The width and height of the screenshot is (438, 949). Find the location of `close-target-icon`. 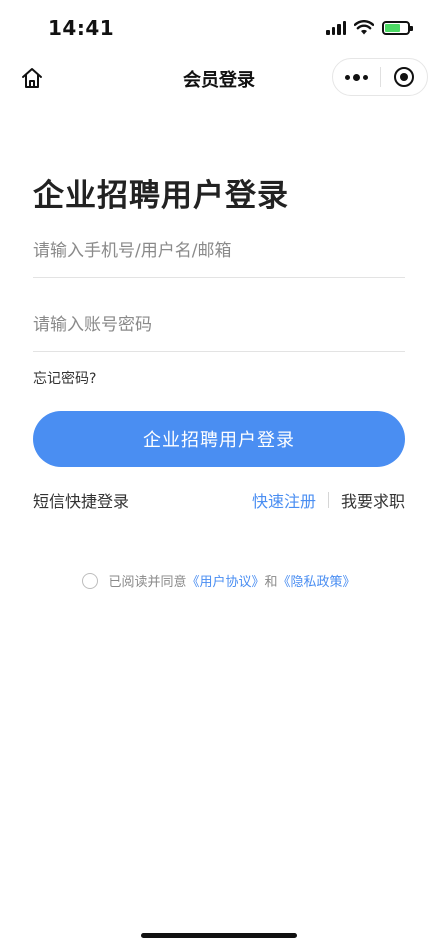

close-target-icon is located at coordinates (403, 77).